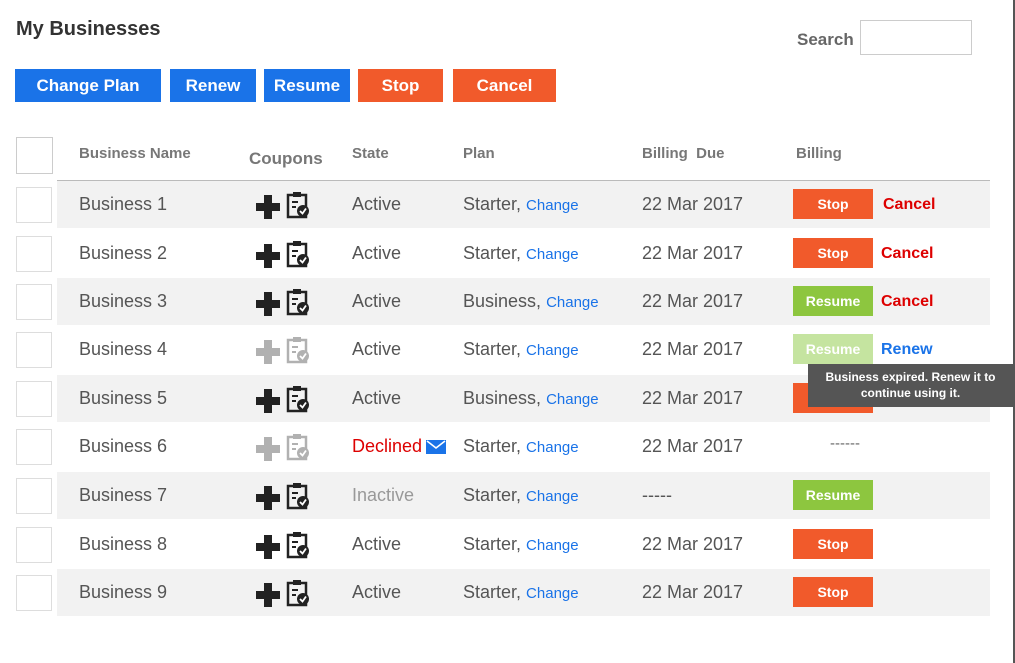 This screenshot has width=1015, height=663. What do you see at coordinates (34, 155) in the screenshot?
I see `select-all-checkbox` at bounding box center [34, 155].